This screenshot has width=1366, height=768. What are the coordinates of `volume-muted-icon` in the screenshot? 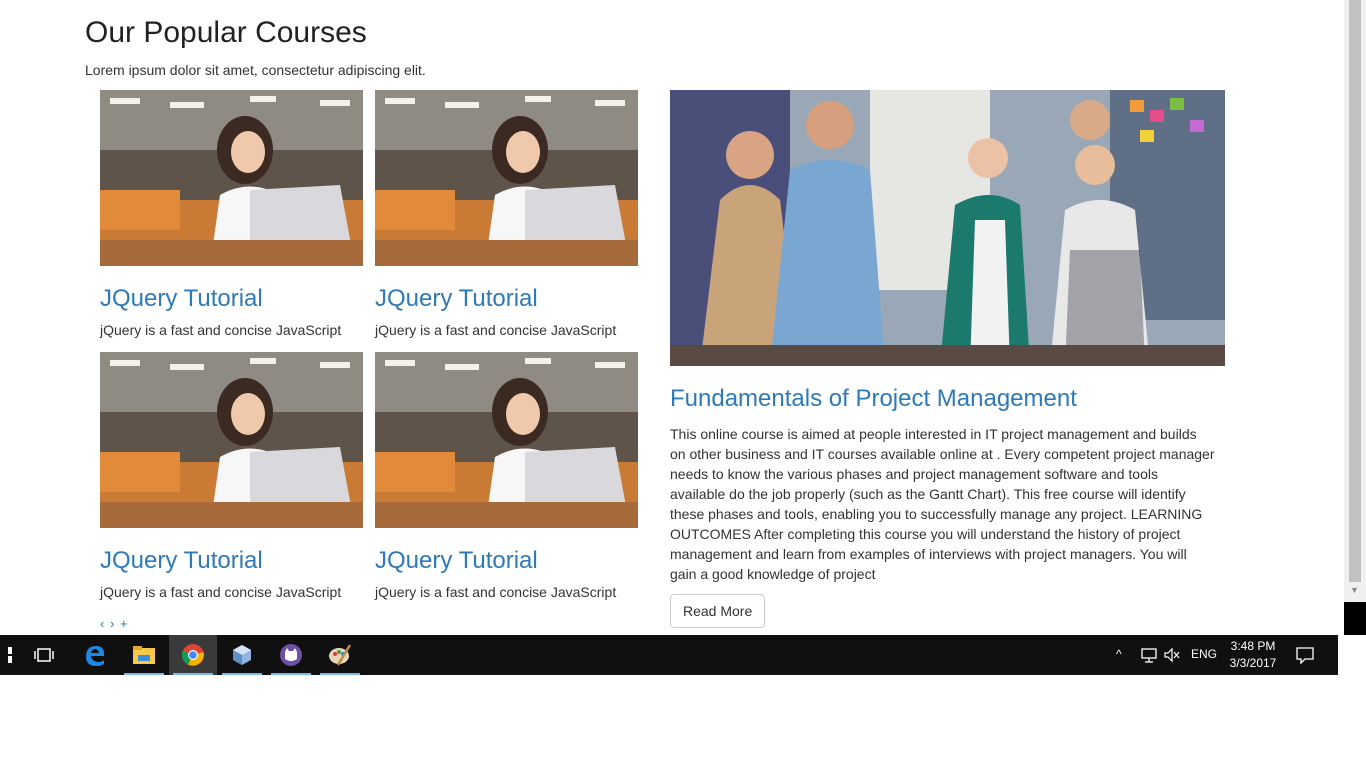 It's located at (1172, 657).